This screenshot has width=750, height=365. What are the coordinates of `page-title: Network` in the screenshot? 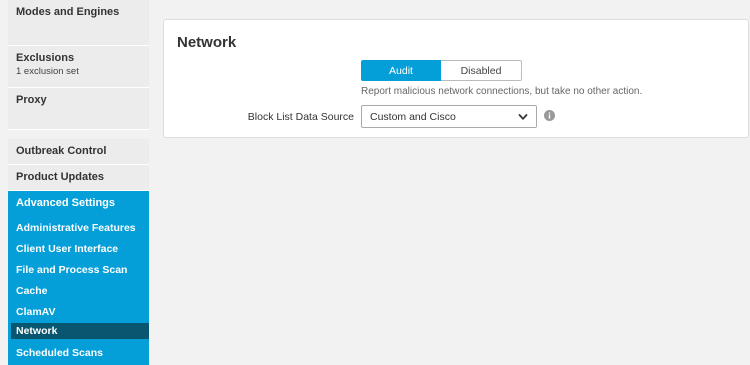 It's located at (207, 42).